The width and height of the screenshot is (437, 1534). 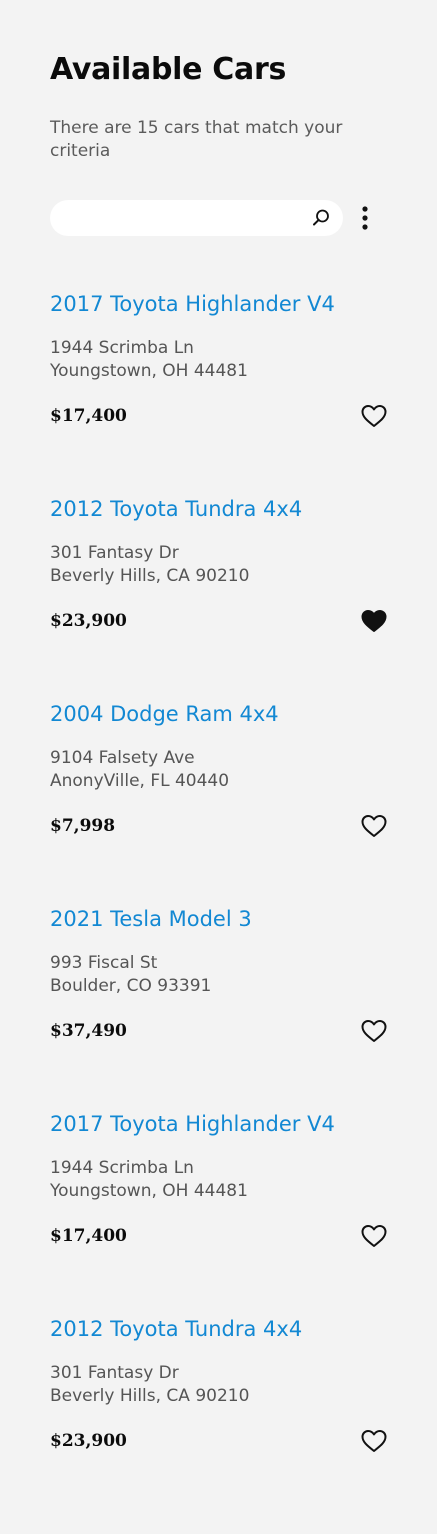 What do you see at coordinates (140, 781) in the screenshot?
I see `address-city: AnonyVille, FL 40440` at bounding box center [140, 781].